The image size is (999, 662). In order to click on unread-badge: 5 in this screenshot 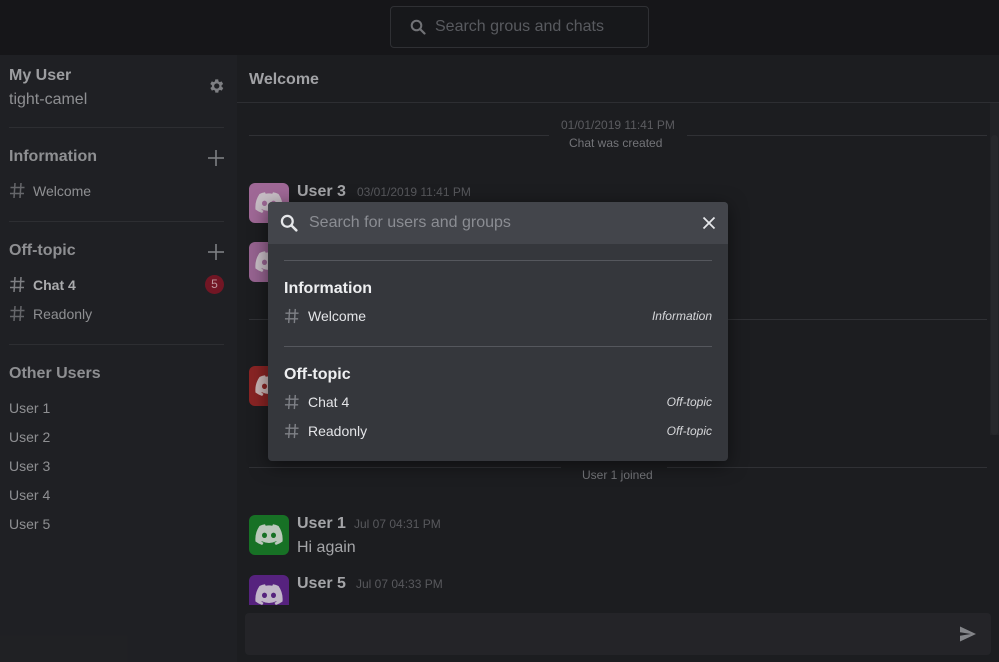, I will do `click(214, 284)`.